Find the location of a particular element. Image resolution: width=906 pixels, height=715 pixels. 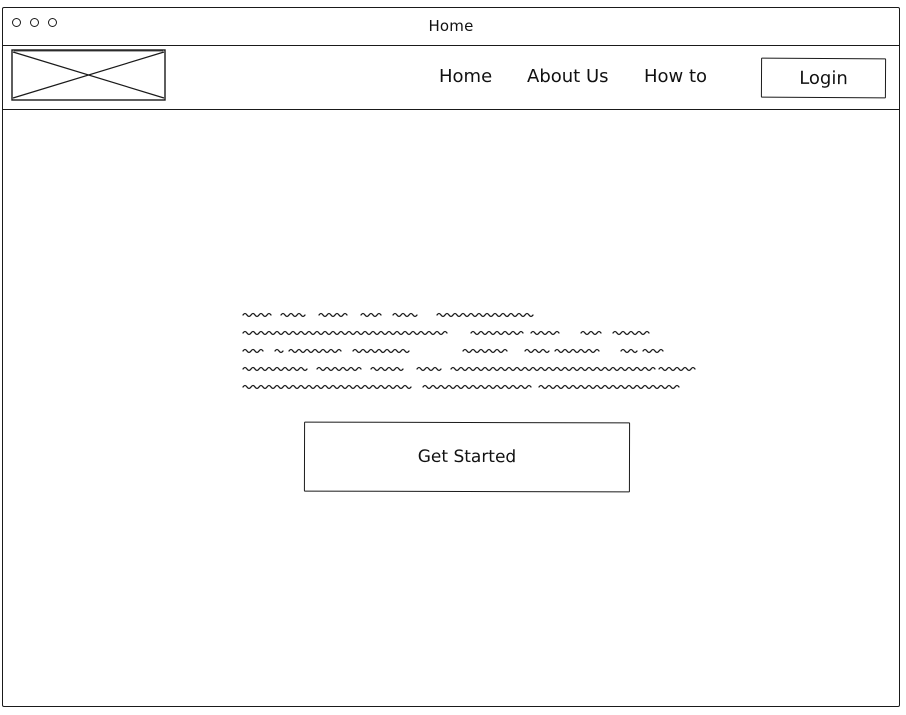

login-button: Login is located at coordinates (823, 78).